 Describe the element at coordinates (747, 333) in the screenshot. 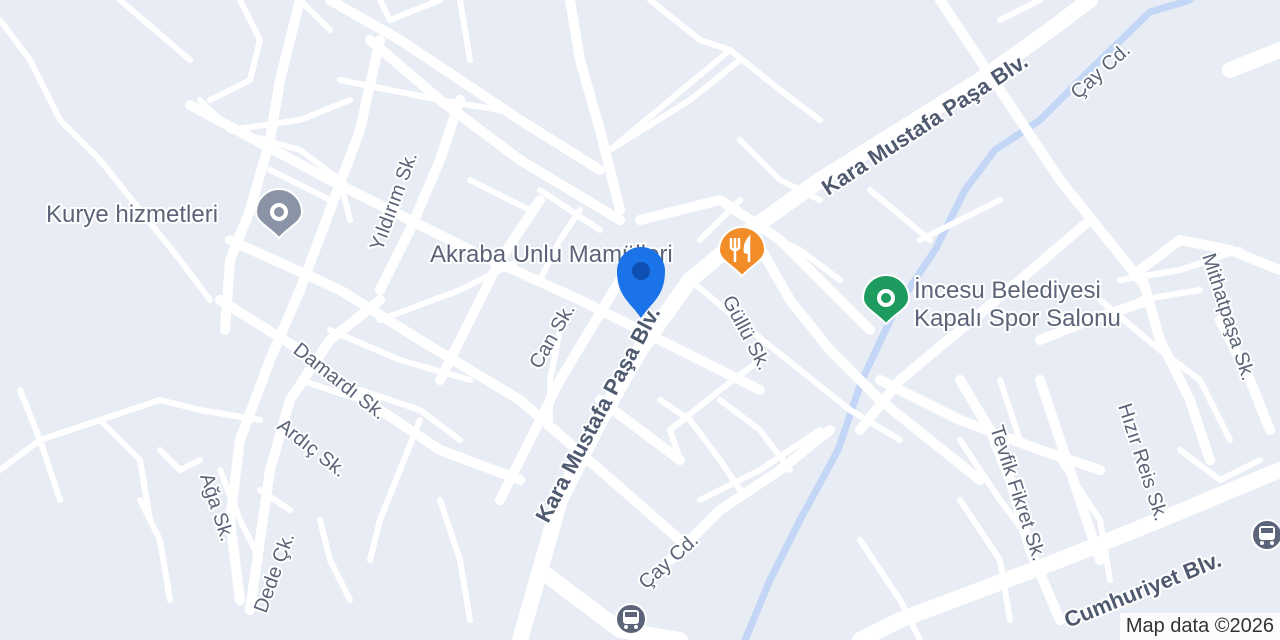

I see `street-label-gullu: Güllü Sk.` at that location.